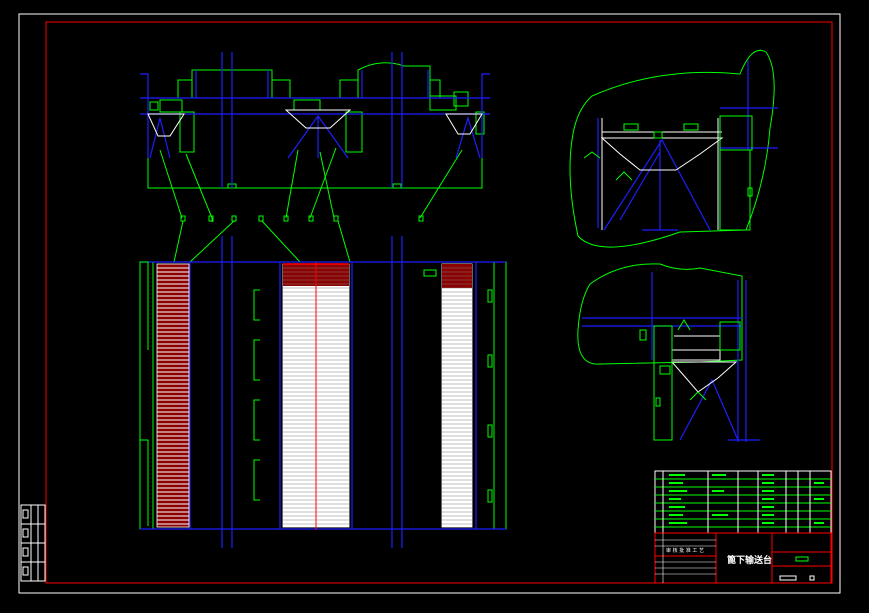 The width and height of the screenshot is (869, 613). I want to click on front-elevation-view, so click(315, 137).